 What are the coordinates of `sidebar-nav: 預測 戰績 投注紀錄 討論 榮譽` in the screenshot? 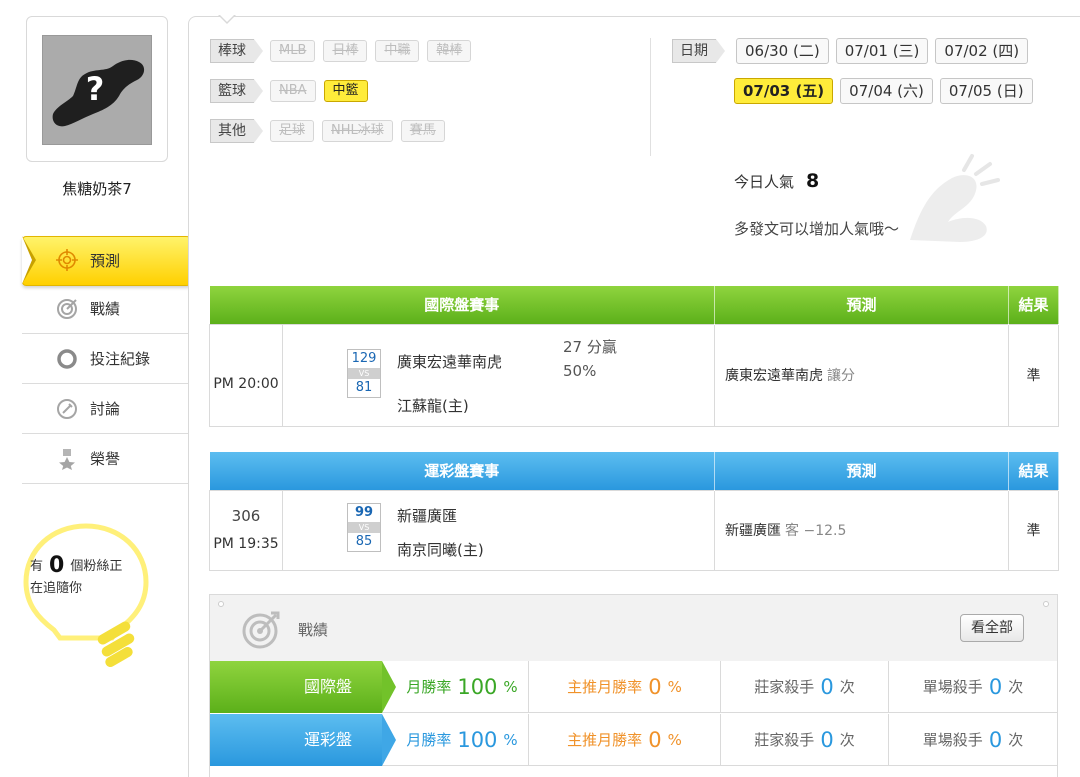 It's located at (111, 360).